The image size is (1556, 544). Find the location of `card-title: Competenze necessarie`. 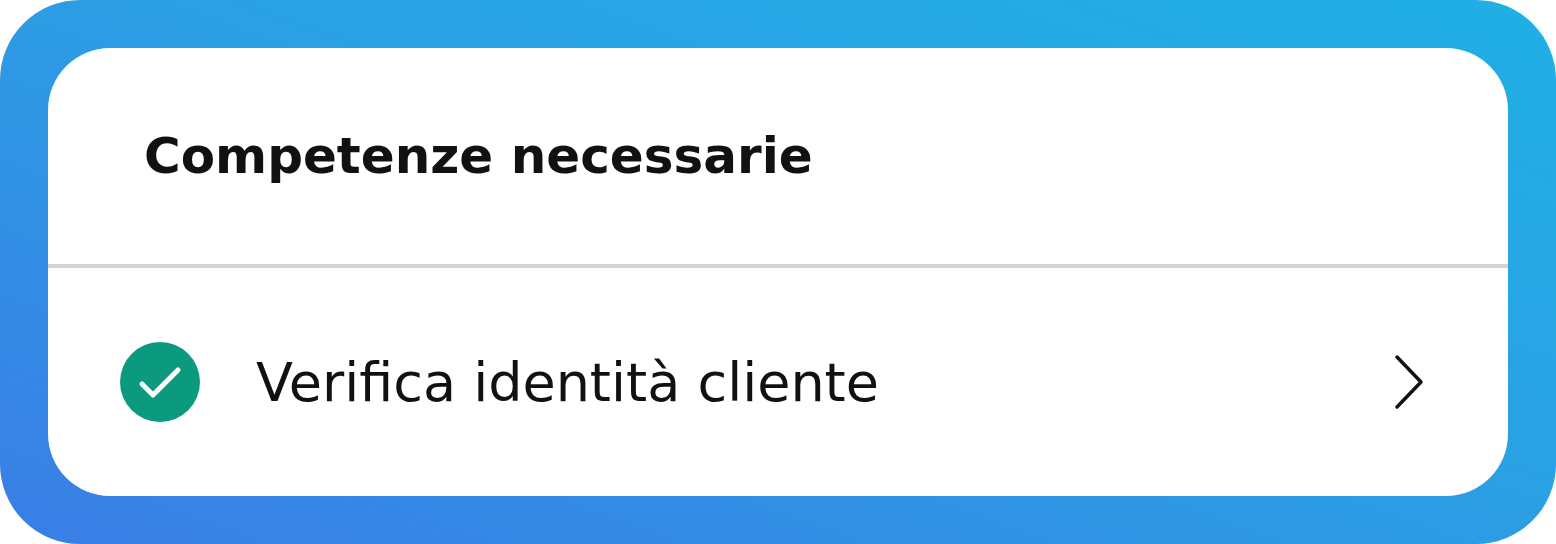

card-title: Competenze necessarie is located at coordinates (478, 156).